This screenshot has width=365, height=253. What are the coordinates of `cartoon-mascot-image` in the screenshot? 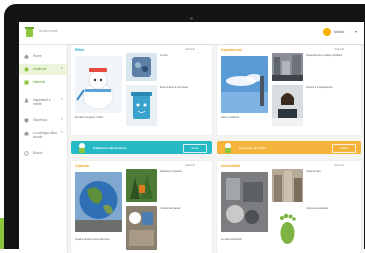 It's located at (98, 84).